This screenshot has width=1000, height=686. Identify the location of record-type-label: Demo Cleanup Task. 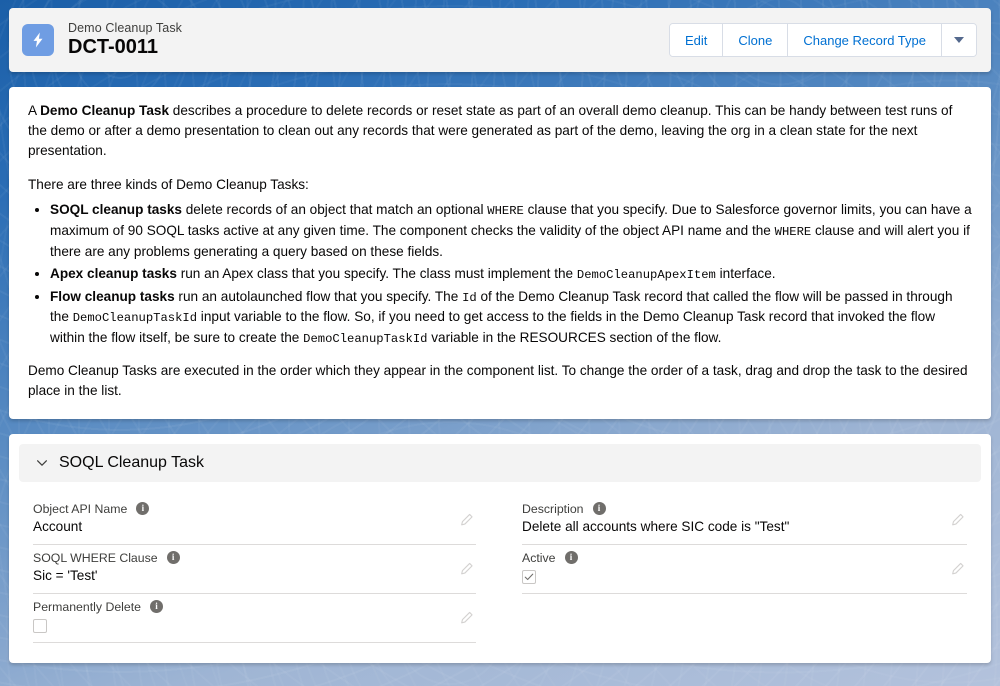
(125, 27).